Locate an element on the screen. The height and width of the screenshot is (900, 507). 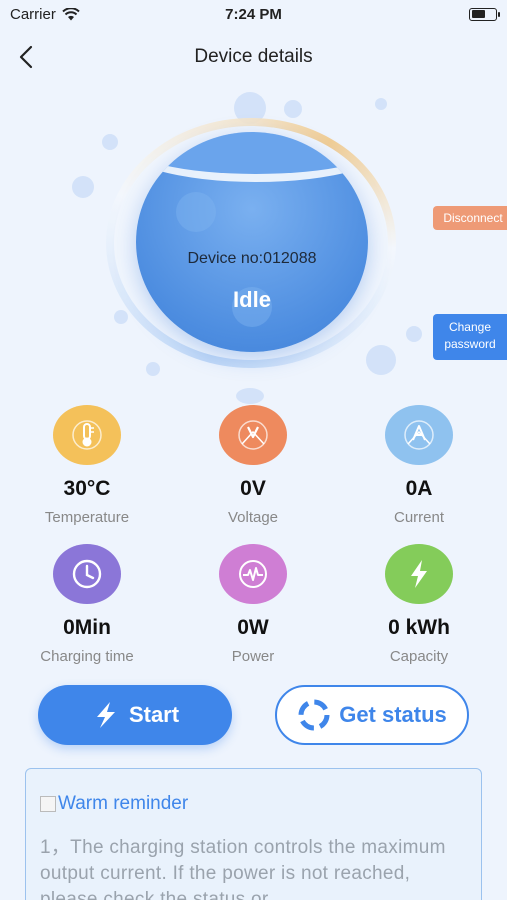
current-icon is located at coordinates (419, 435).